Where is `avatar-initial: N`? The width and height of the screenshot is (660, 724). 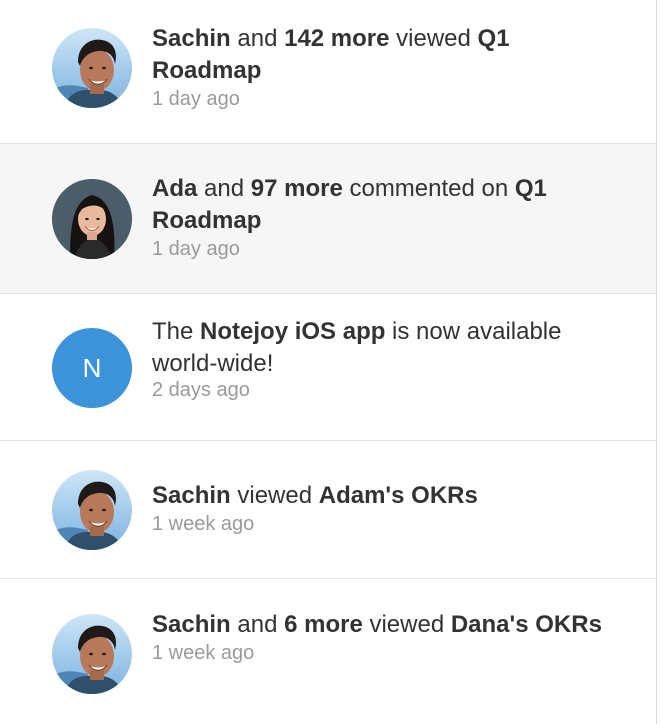
avatar-initial: N is located at coordinates (92, 368).